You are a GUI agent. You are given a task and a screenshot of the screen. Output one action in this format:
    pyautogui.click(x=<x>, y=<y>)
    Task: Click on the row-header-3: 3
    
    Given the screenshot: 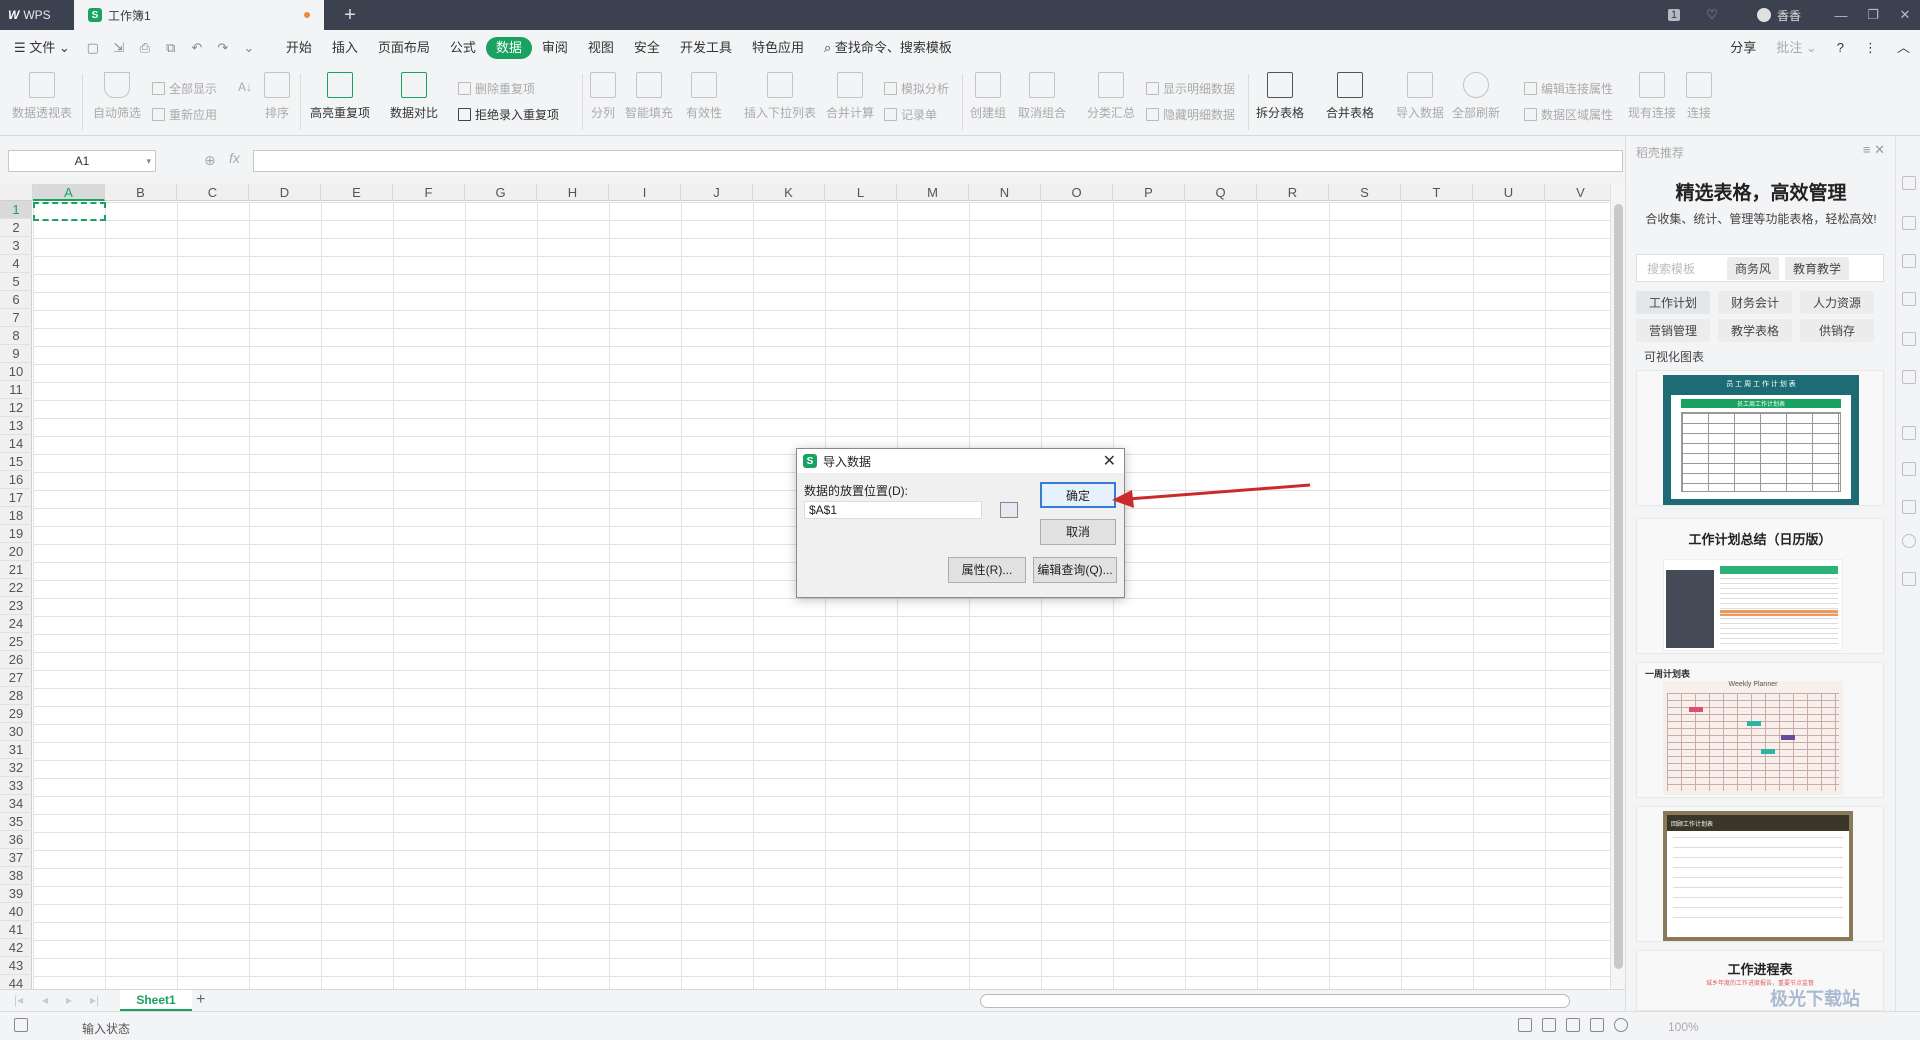 What is the action you would take?
    pyautogui.click(x=16, y=246)
    